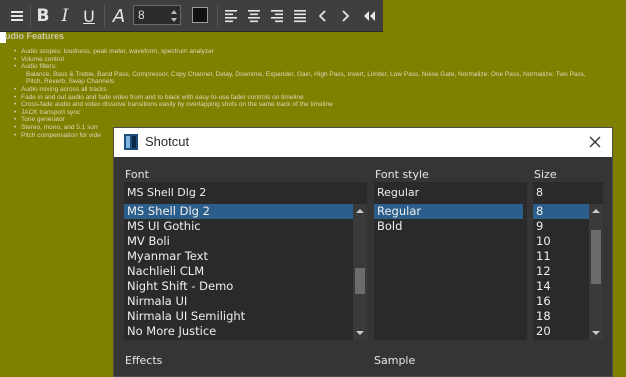 The height and width of the screenshot is (377, 626). I want to click on list-item: • JACK transport sync, so click(47, 112).